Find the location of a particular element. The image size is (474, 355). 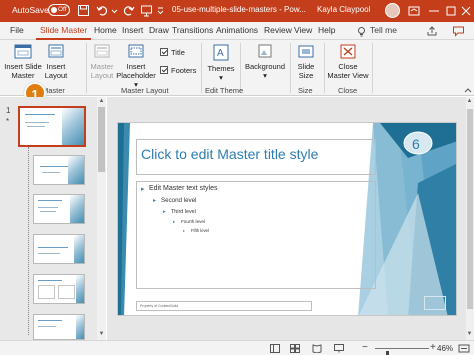

tab-review: Review is located at coordinates (278, 30).